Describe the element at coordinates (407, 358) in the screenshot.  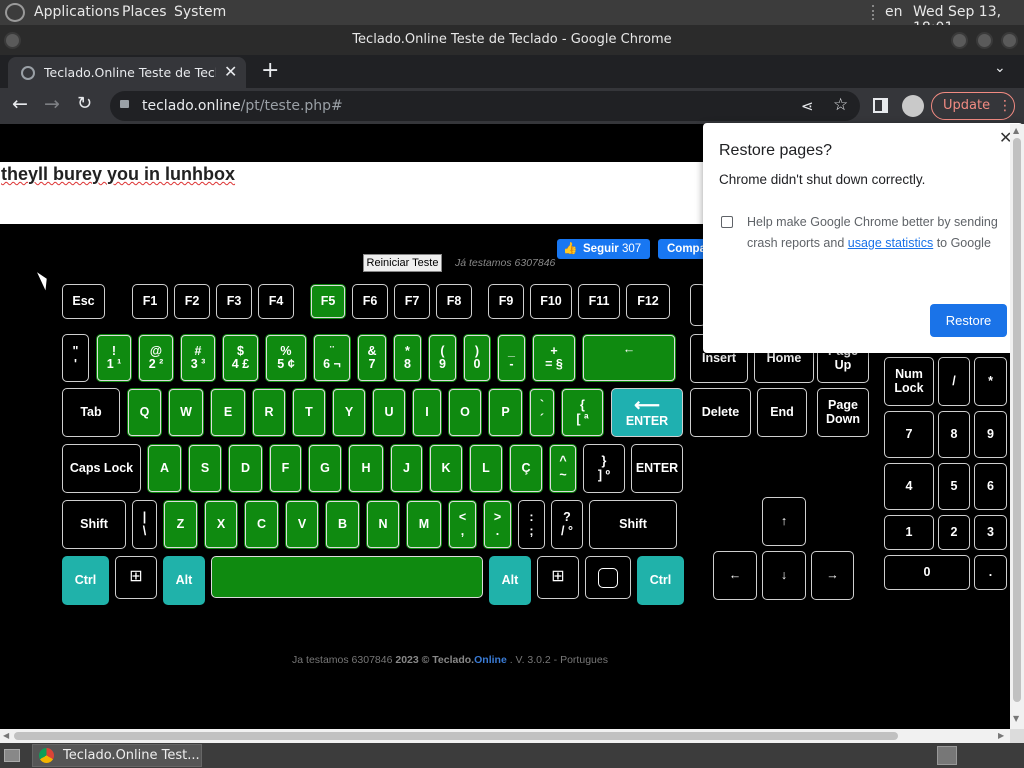
I see `key-8: * 8` at that location.